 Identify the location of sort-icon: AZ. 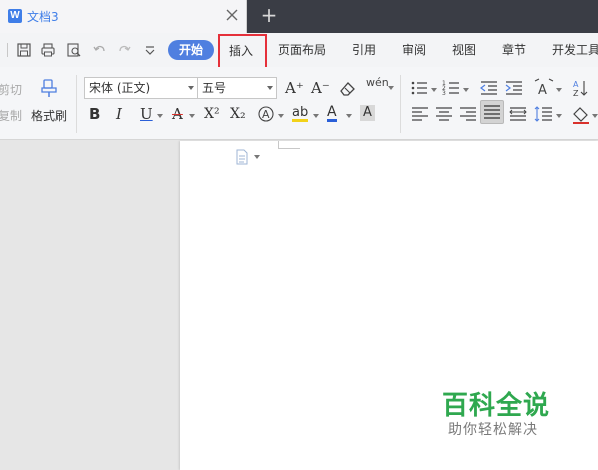
(581, 88).